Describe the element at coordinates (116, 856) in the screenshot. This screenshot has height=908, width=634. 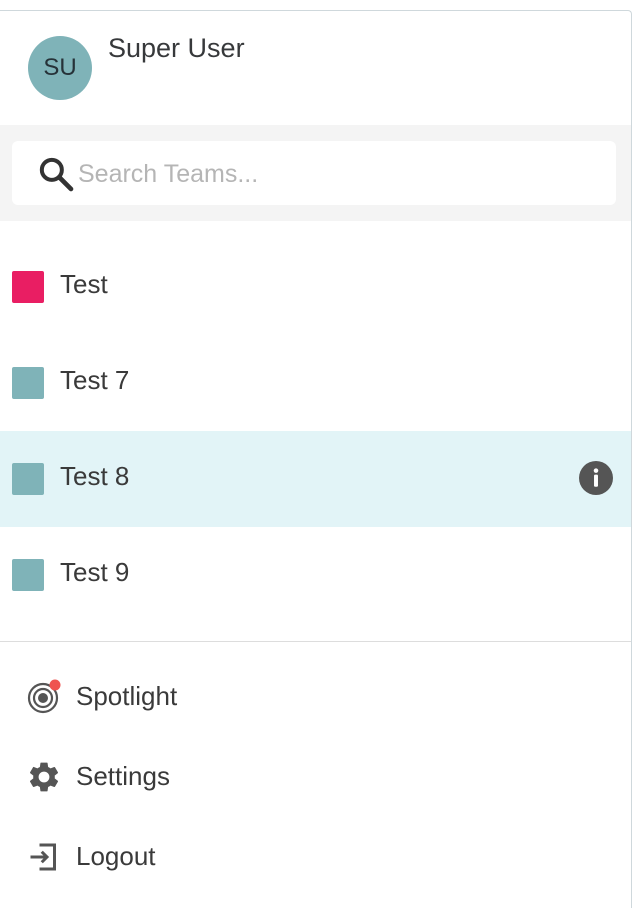
I see `menu-label: Logout` at that location.